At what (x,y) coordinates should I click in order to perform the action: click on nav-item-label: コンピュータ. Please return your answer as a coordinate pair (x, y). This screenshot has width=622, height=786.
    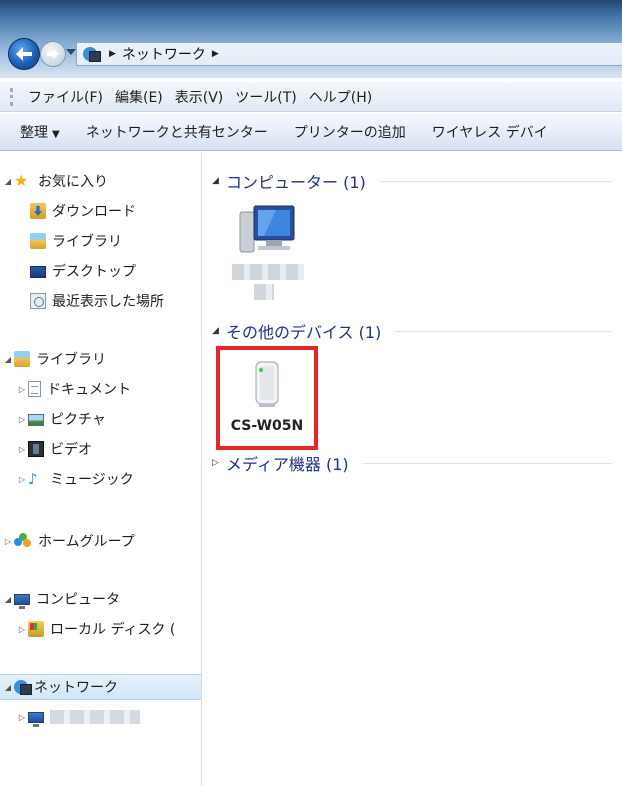
    Looking at the image, I should click on (78, 600).